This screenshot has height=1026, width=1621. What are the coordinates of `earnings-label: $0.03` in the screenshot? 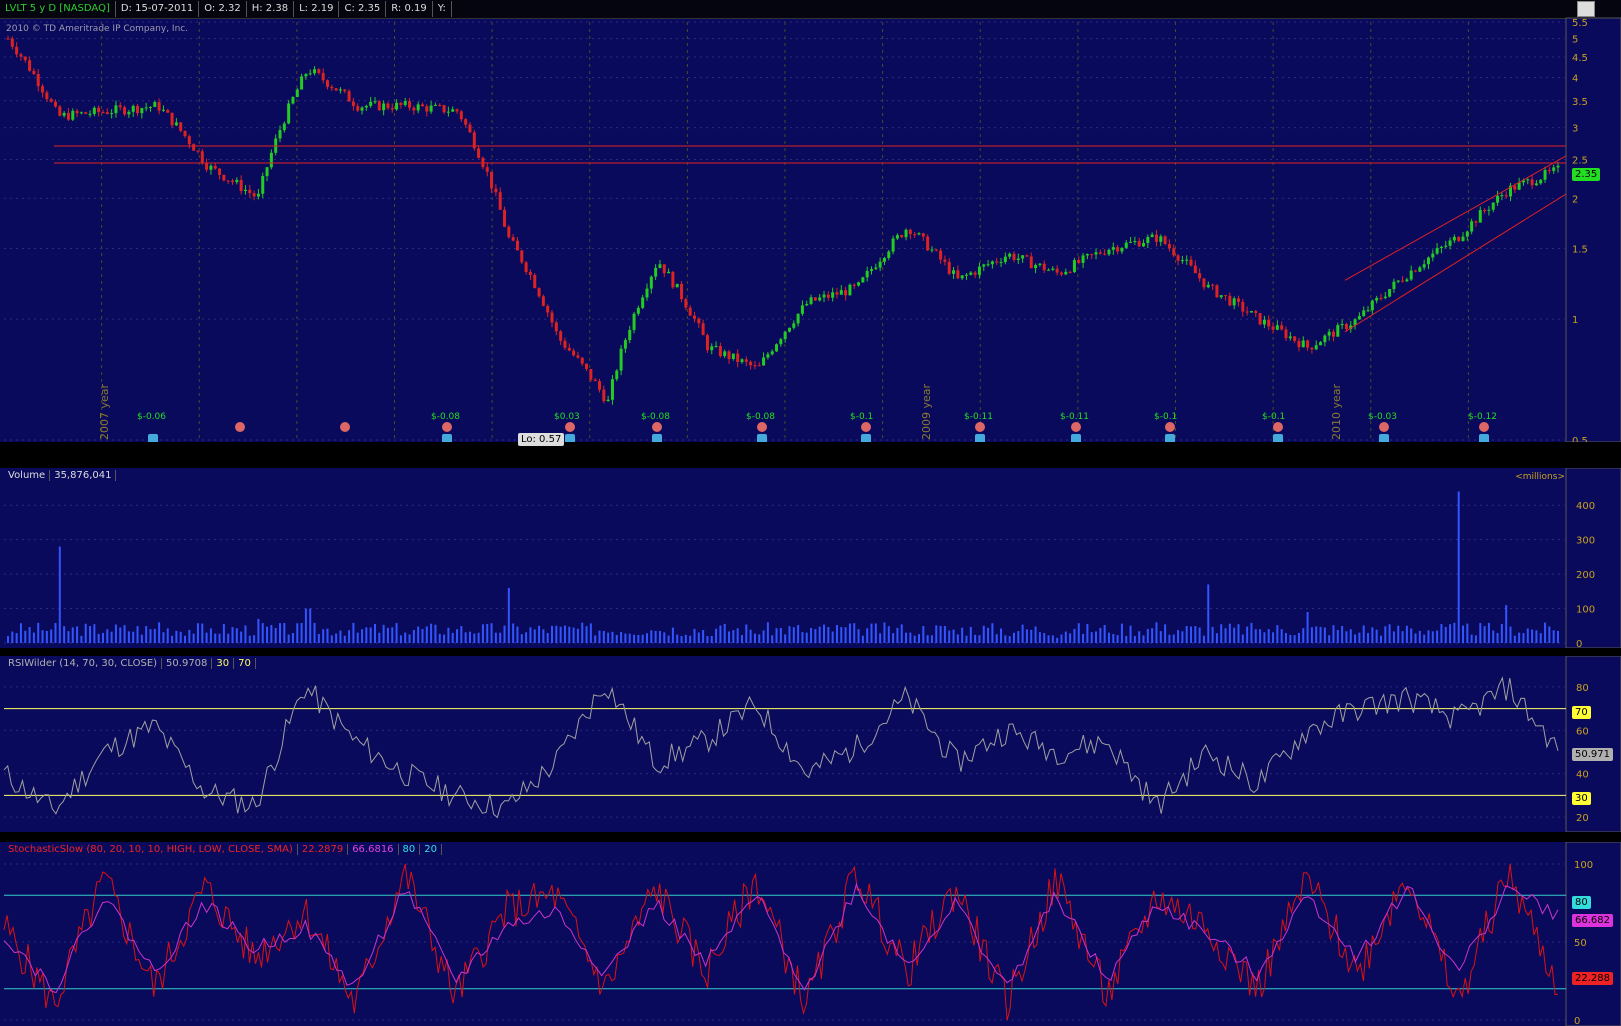 It's located at (567, 417).